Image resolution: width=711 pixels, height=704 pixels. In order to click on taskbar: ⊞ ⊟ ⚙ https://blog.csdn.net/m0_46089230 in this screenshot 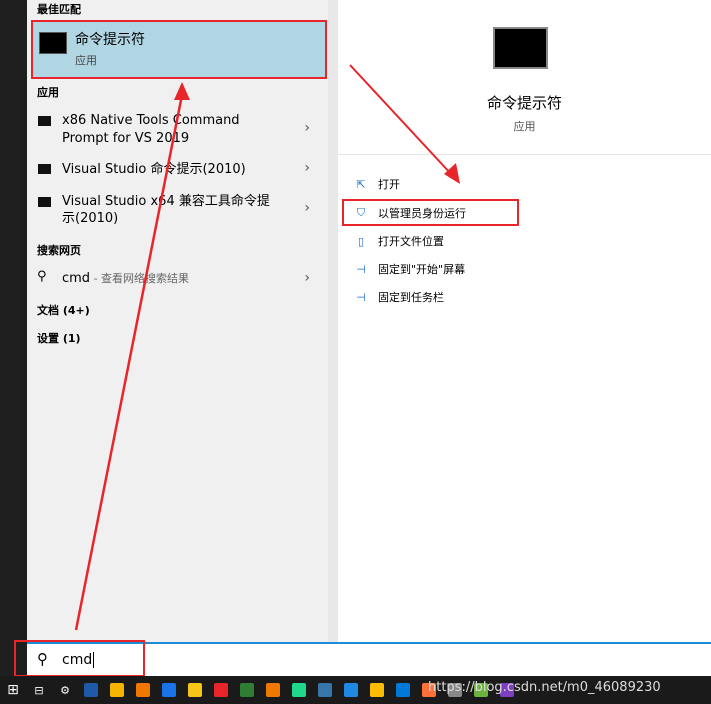, I will do `click(355, 690)`.